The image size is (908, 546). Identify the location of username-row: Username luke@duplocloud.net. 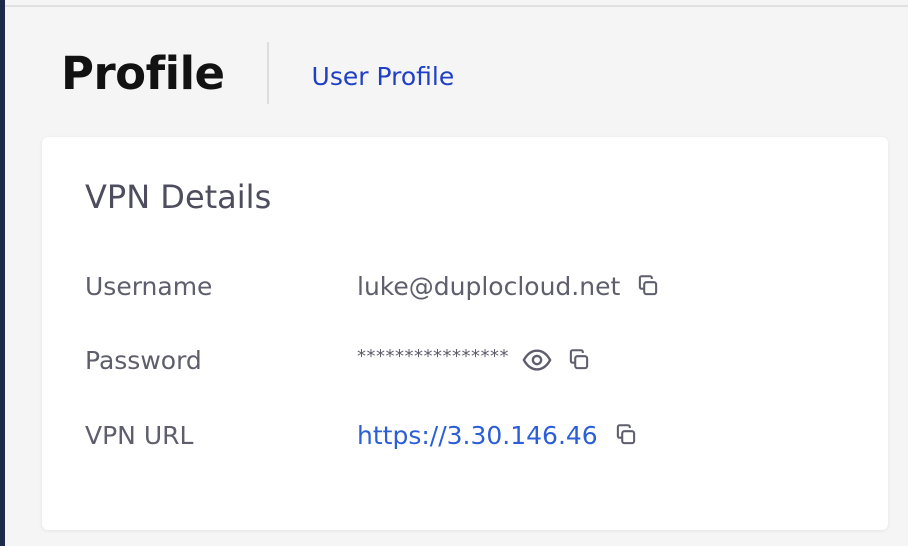
(374, 286).